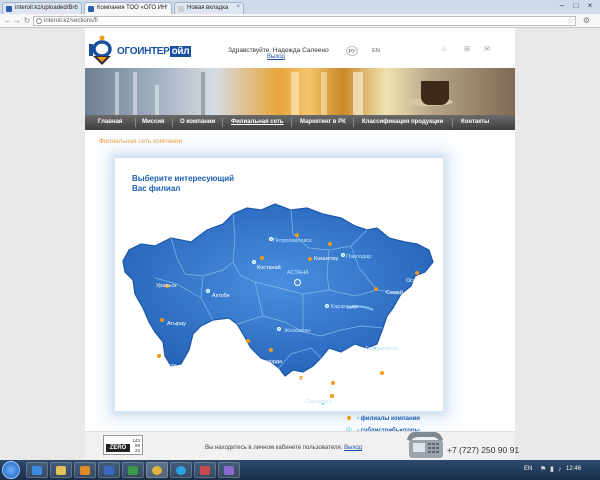  Describe the element at coordinates (561, 469) in the screenshot. I see `volume-icon: ♪` at that location.